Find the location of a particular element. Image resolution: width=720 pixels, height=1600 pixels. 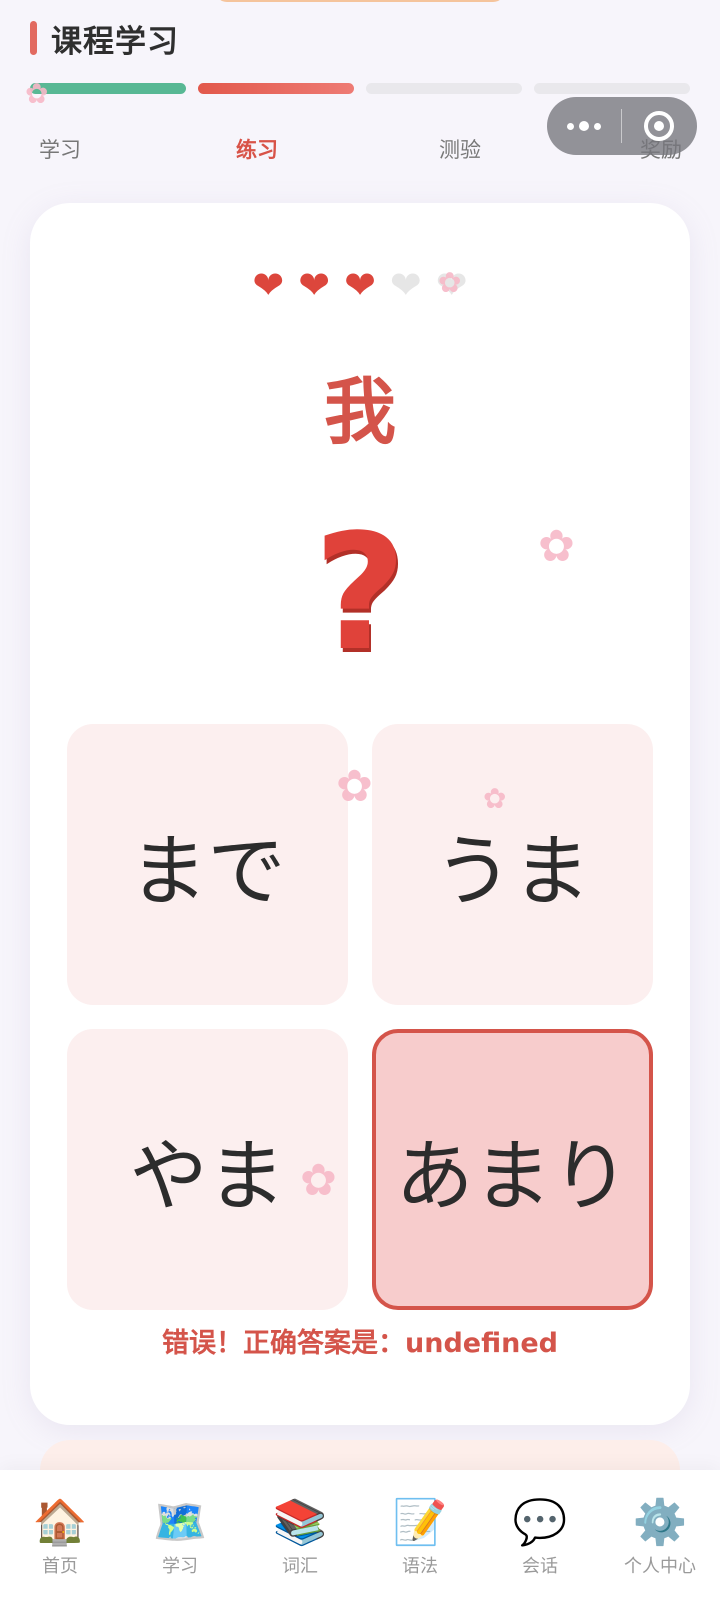

tab-label: 个人中心 is located at coordinates (660, 1566).